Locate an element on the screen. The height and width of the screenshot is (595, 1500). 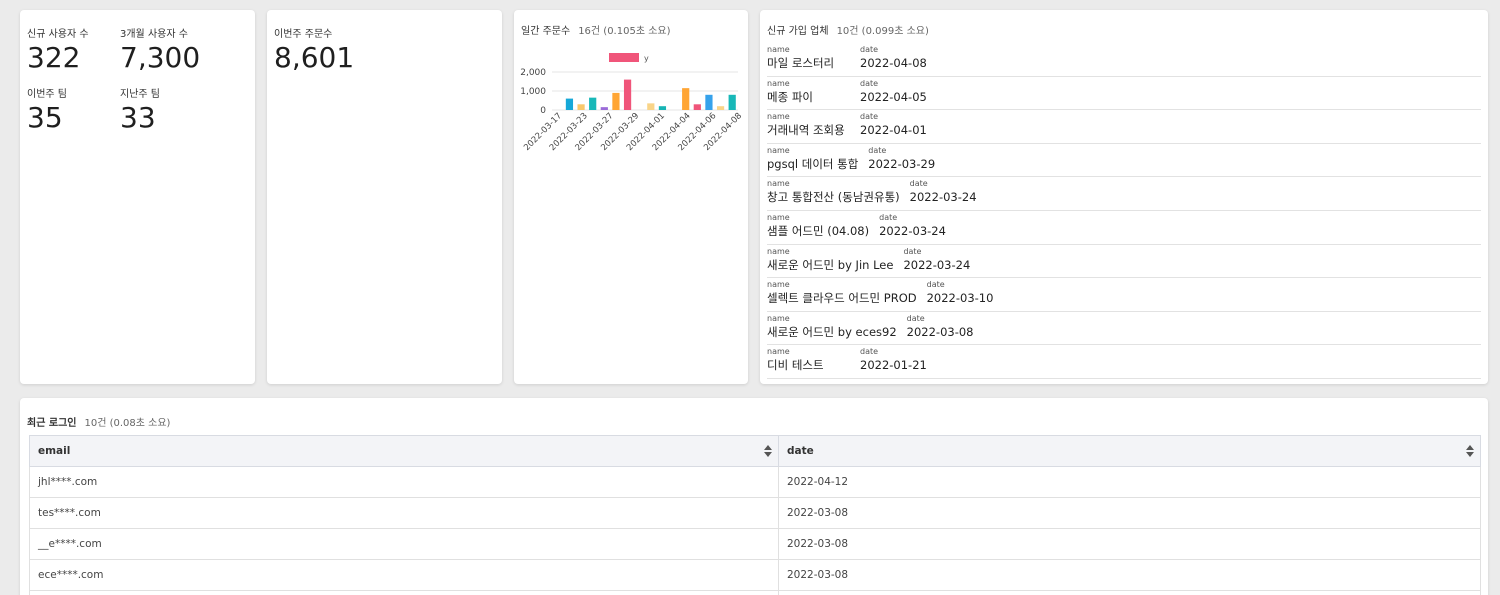
recent-logins-title: 최근 로그인 10건 (0.08초 소요) is located at coordinates (98, 421).